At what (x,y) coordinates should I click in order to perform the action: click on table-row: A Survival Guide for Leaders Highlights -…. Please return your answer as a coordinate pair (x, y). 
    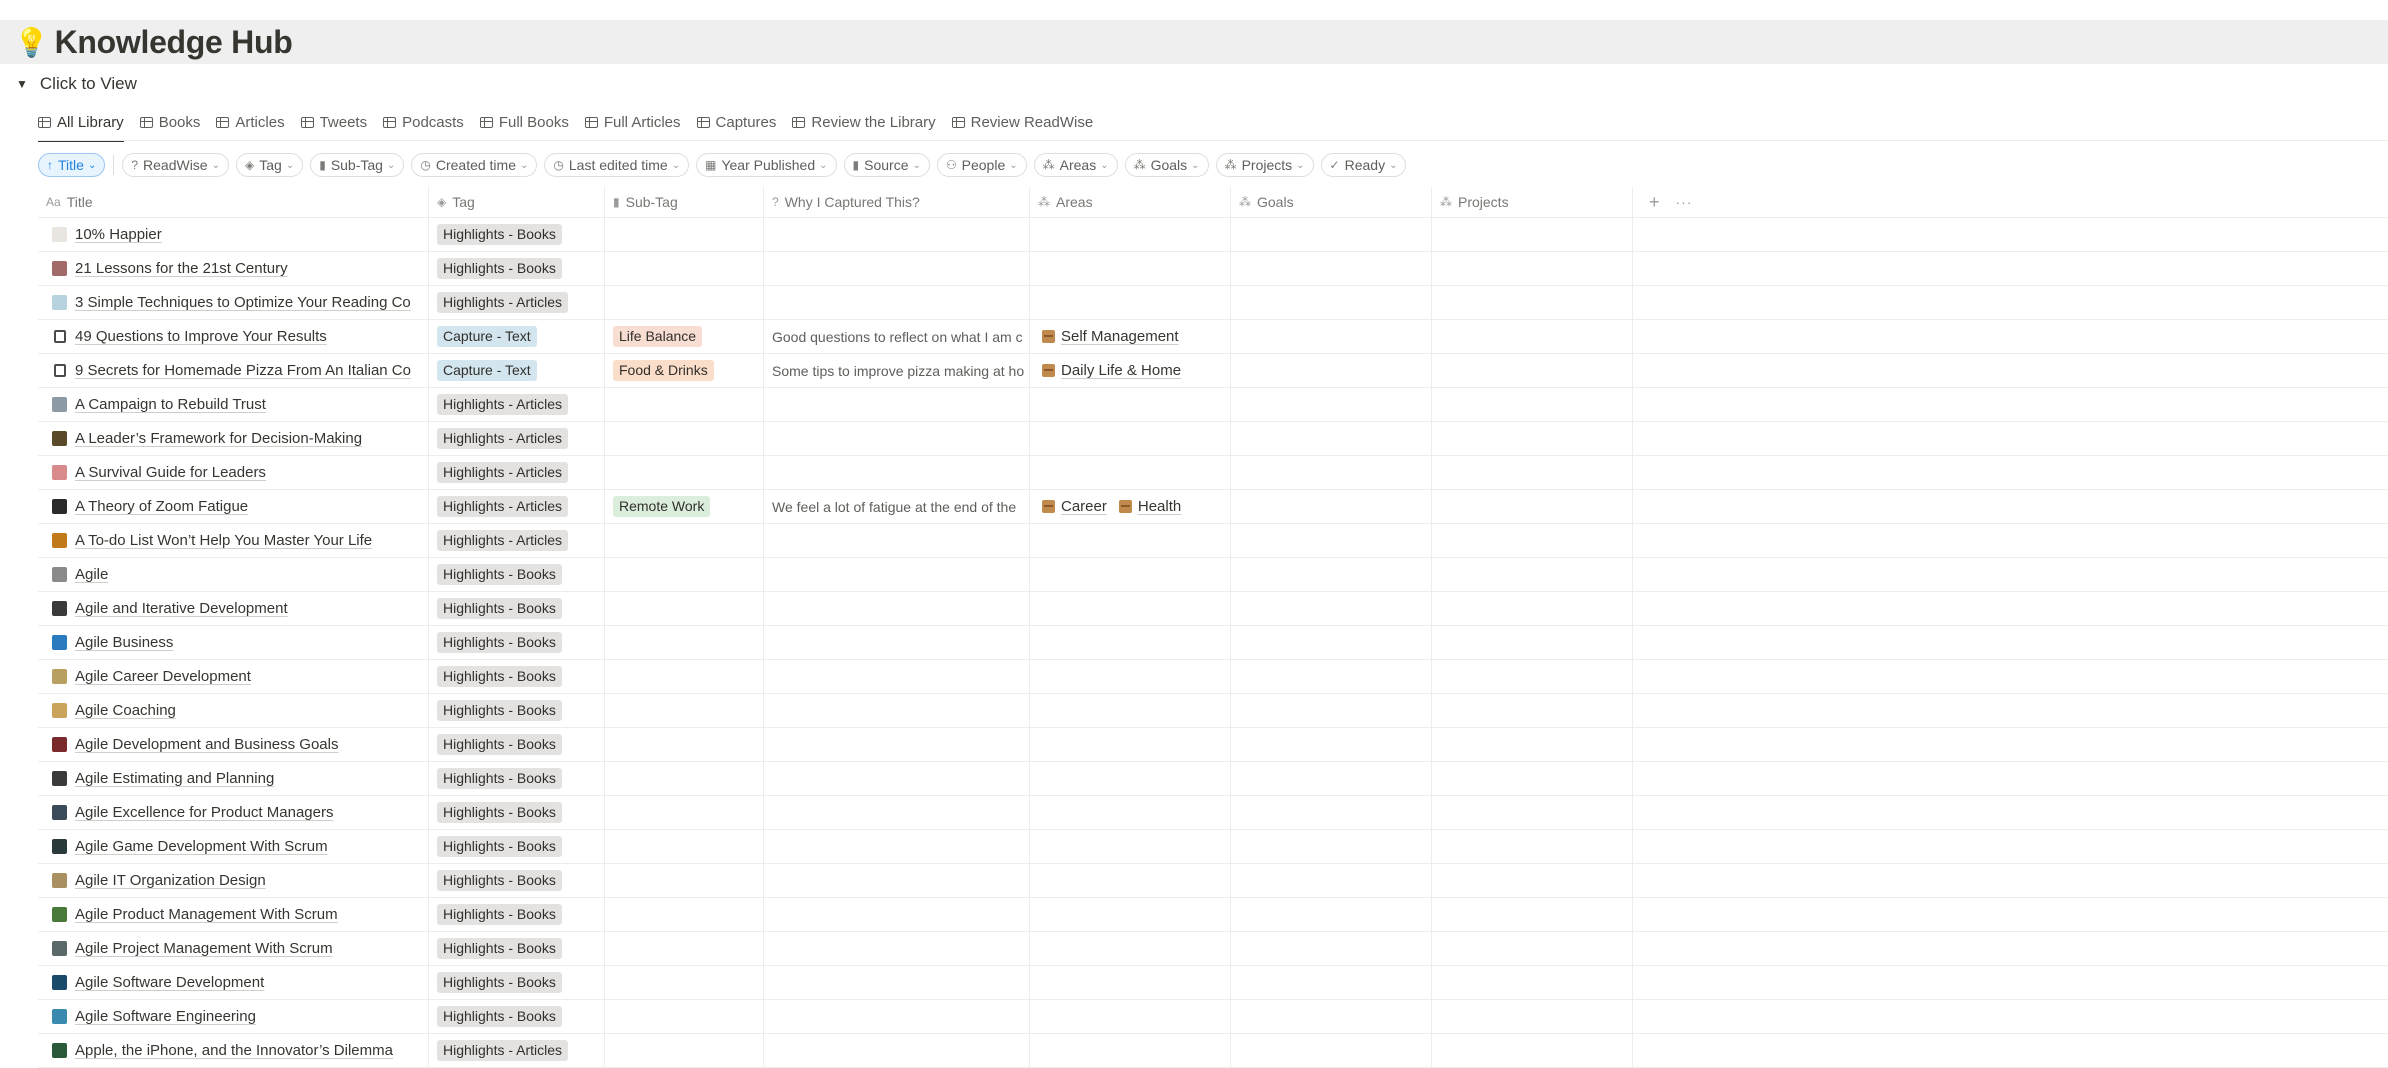
    Looking at the image, I should click on (1213, 473).